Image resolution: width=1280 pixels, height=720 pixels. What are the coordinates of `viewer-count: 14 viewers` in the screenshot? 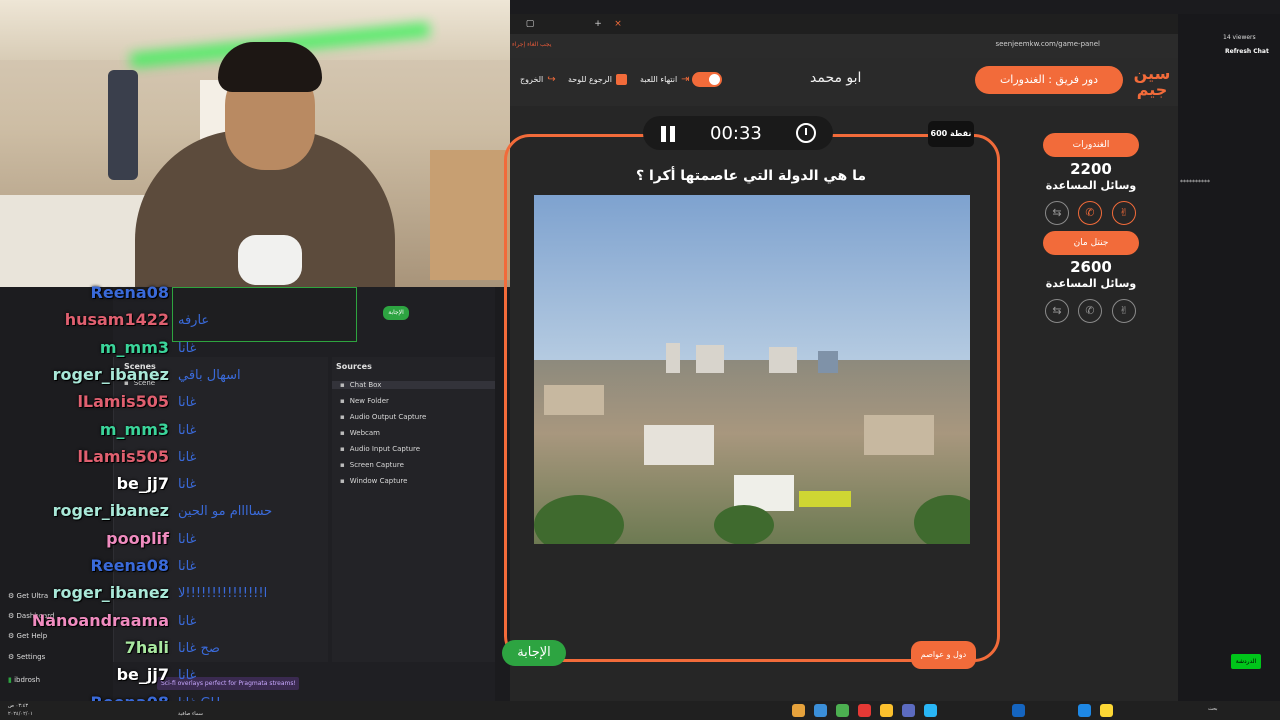 It's located at (1239, 37).